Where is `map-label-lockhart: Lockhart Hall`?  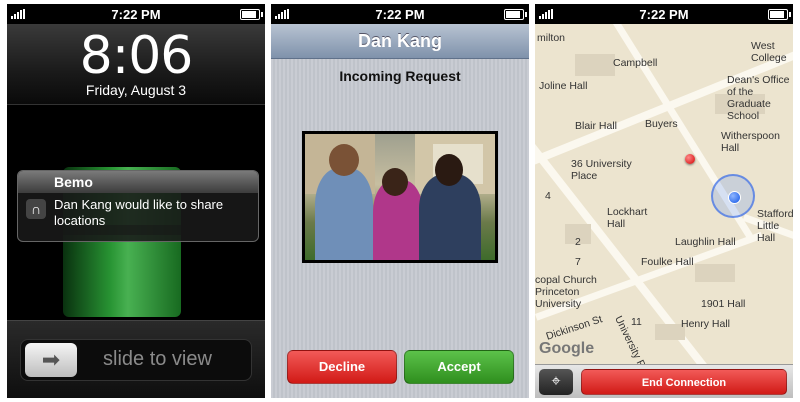 map-label-lockhart: Lockhart Hall is located at coordinates (627, 218).